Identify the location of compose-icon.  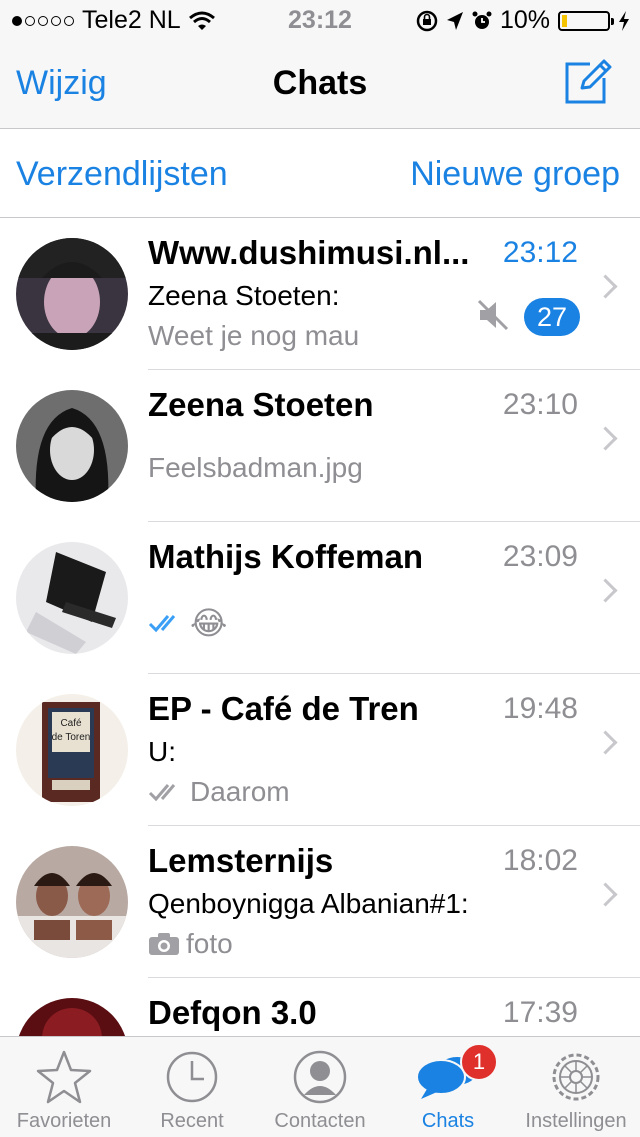
(588, 81).